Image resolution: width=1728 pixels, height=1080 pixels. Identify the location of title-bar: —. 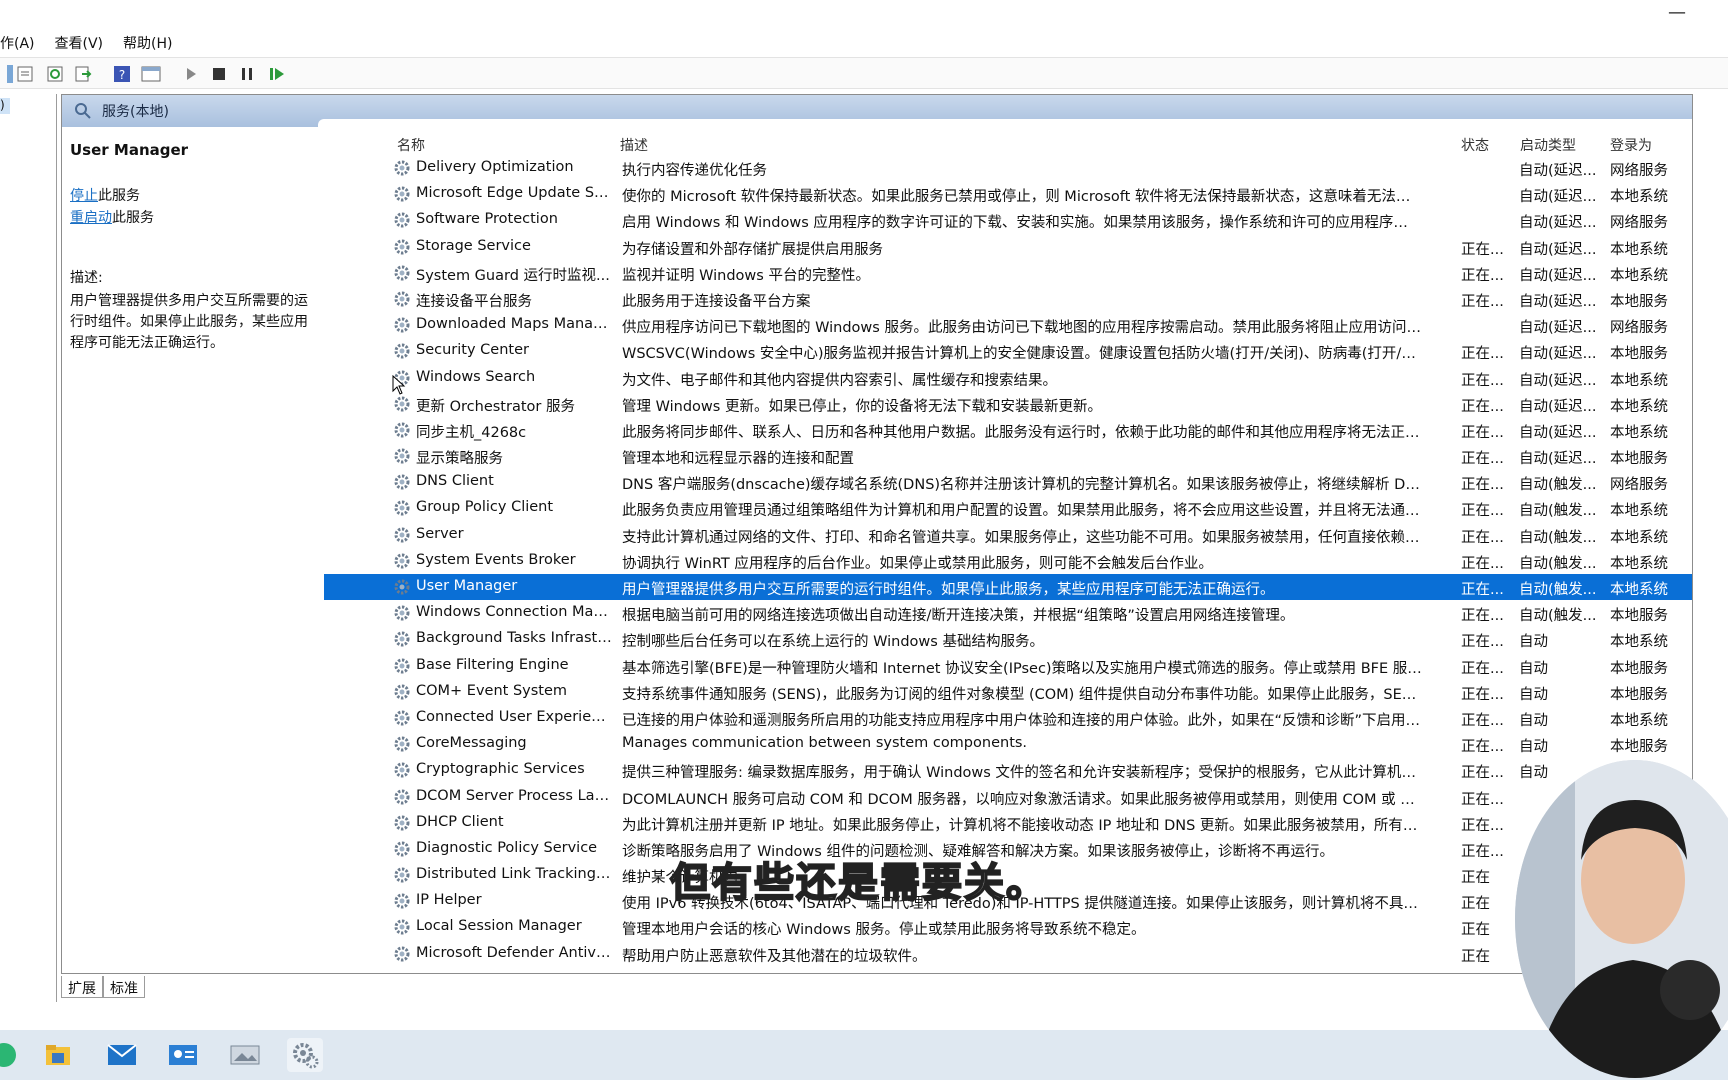
(864, 15).